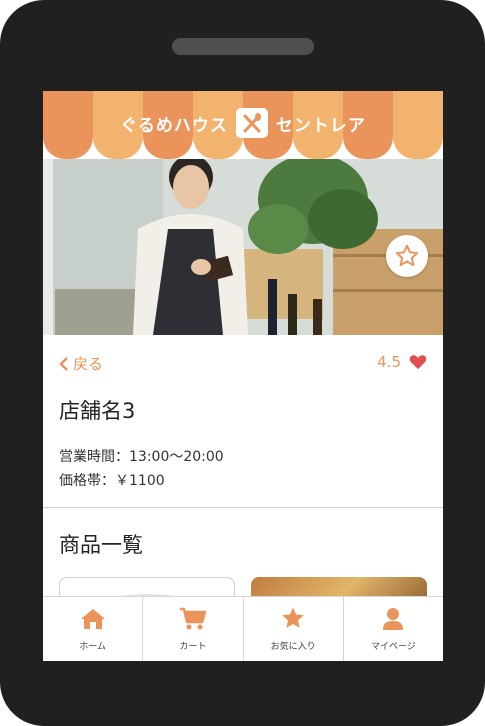  Describe the element at coordinates (174, 125) in the screenshot. I see `brand-name-left: ぐるめハウス` at that location.